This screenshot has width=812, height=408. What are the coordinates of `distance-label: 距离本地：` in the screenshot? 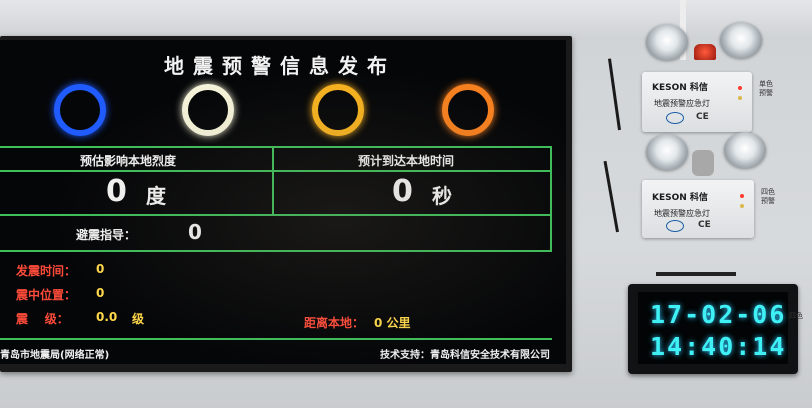 It's located at (334, 323).